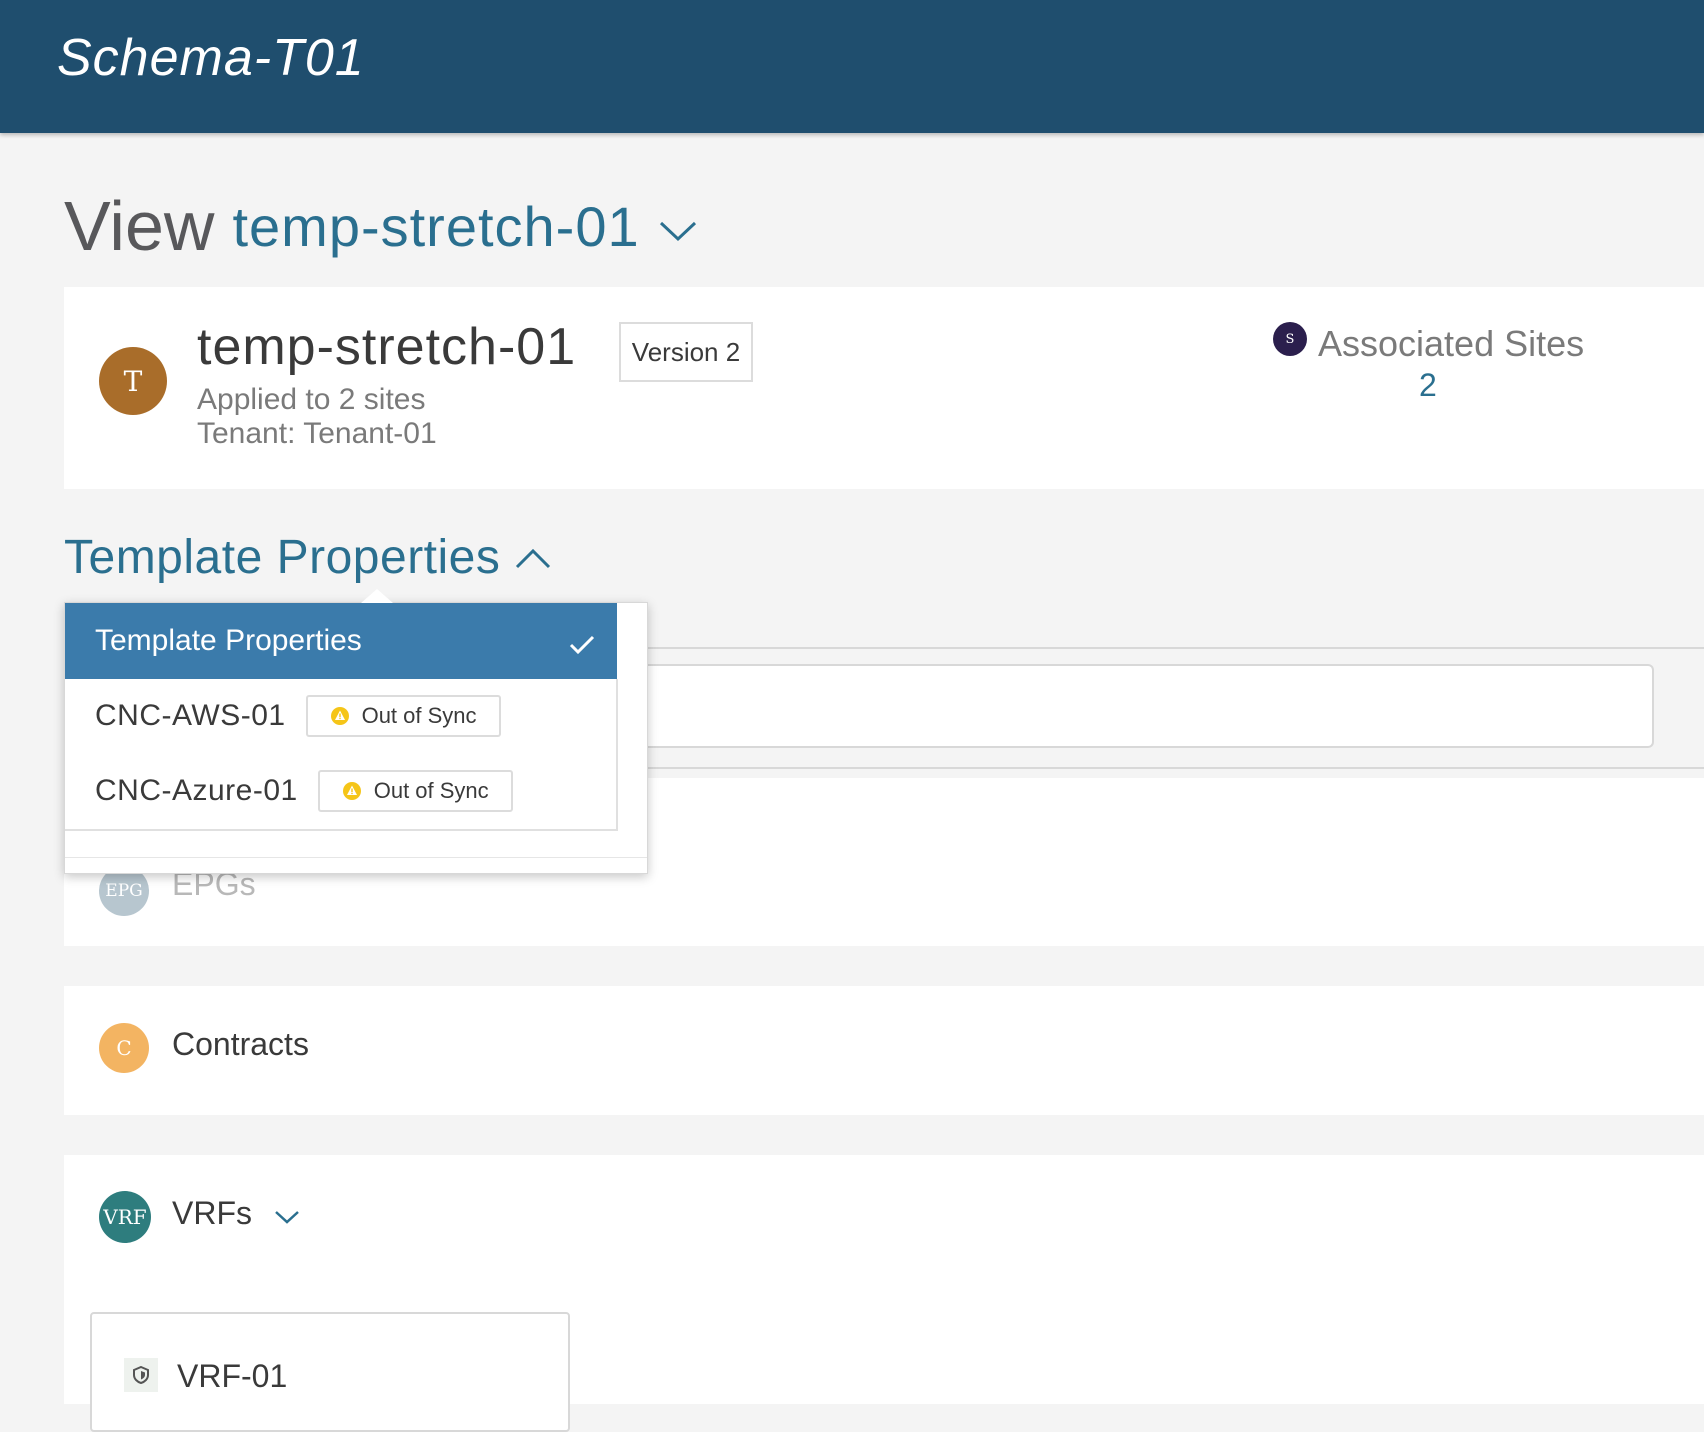  What do you see at coordinates (1290, 339) in the screenshot?
I see `site-icon: S` at bounding box center [1290, 339].